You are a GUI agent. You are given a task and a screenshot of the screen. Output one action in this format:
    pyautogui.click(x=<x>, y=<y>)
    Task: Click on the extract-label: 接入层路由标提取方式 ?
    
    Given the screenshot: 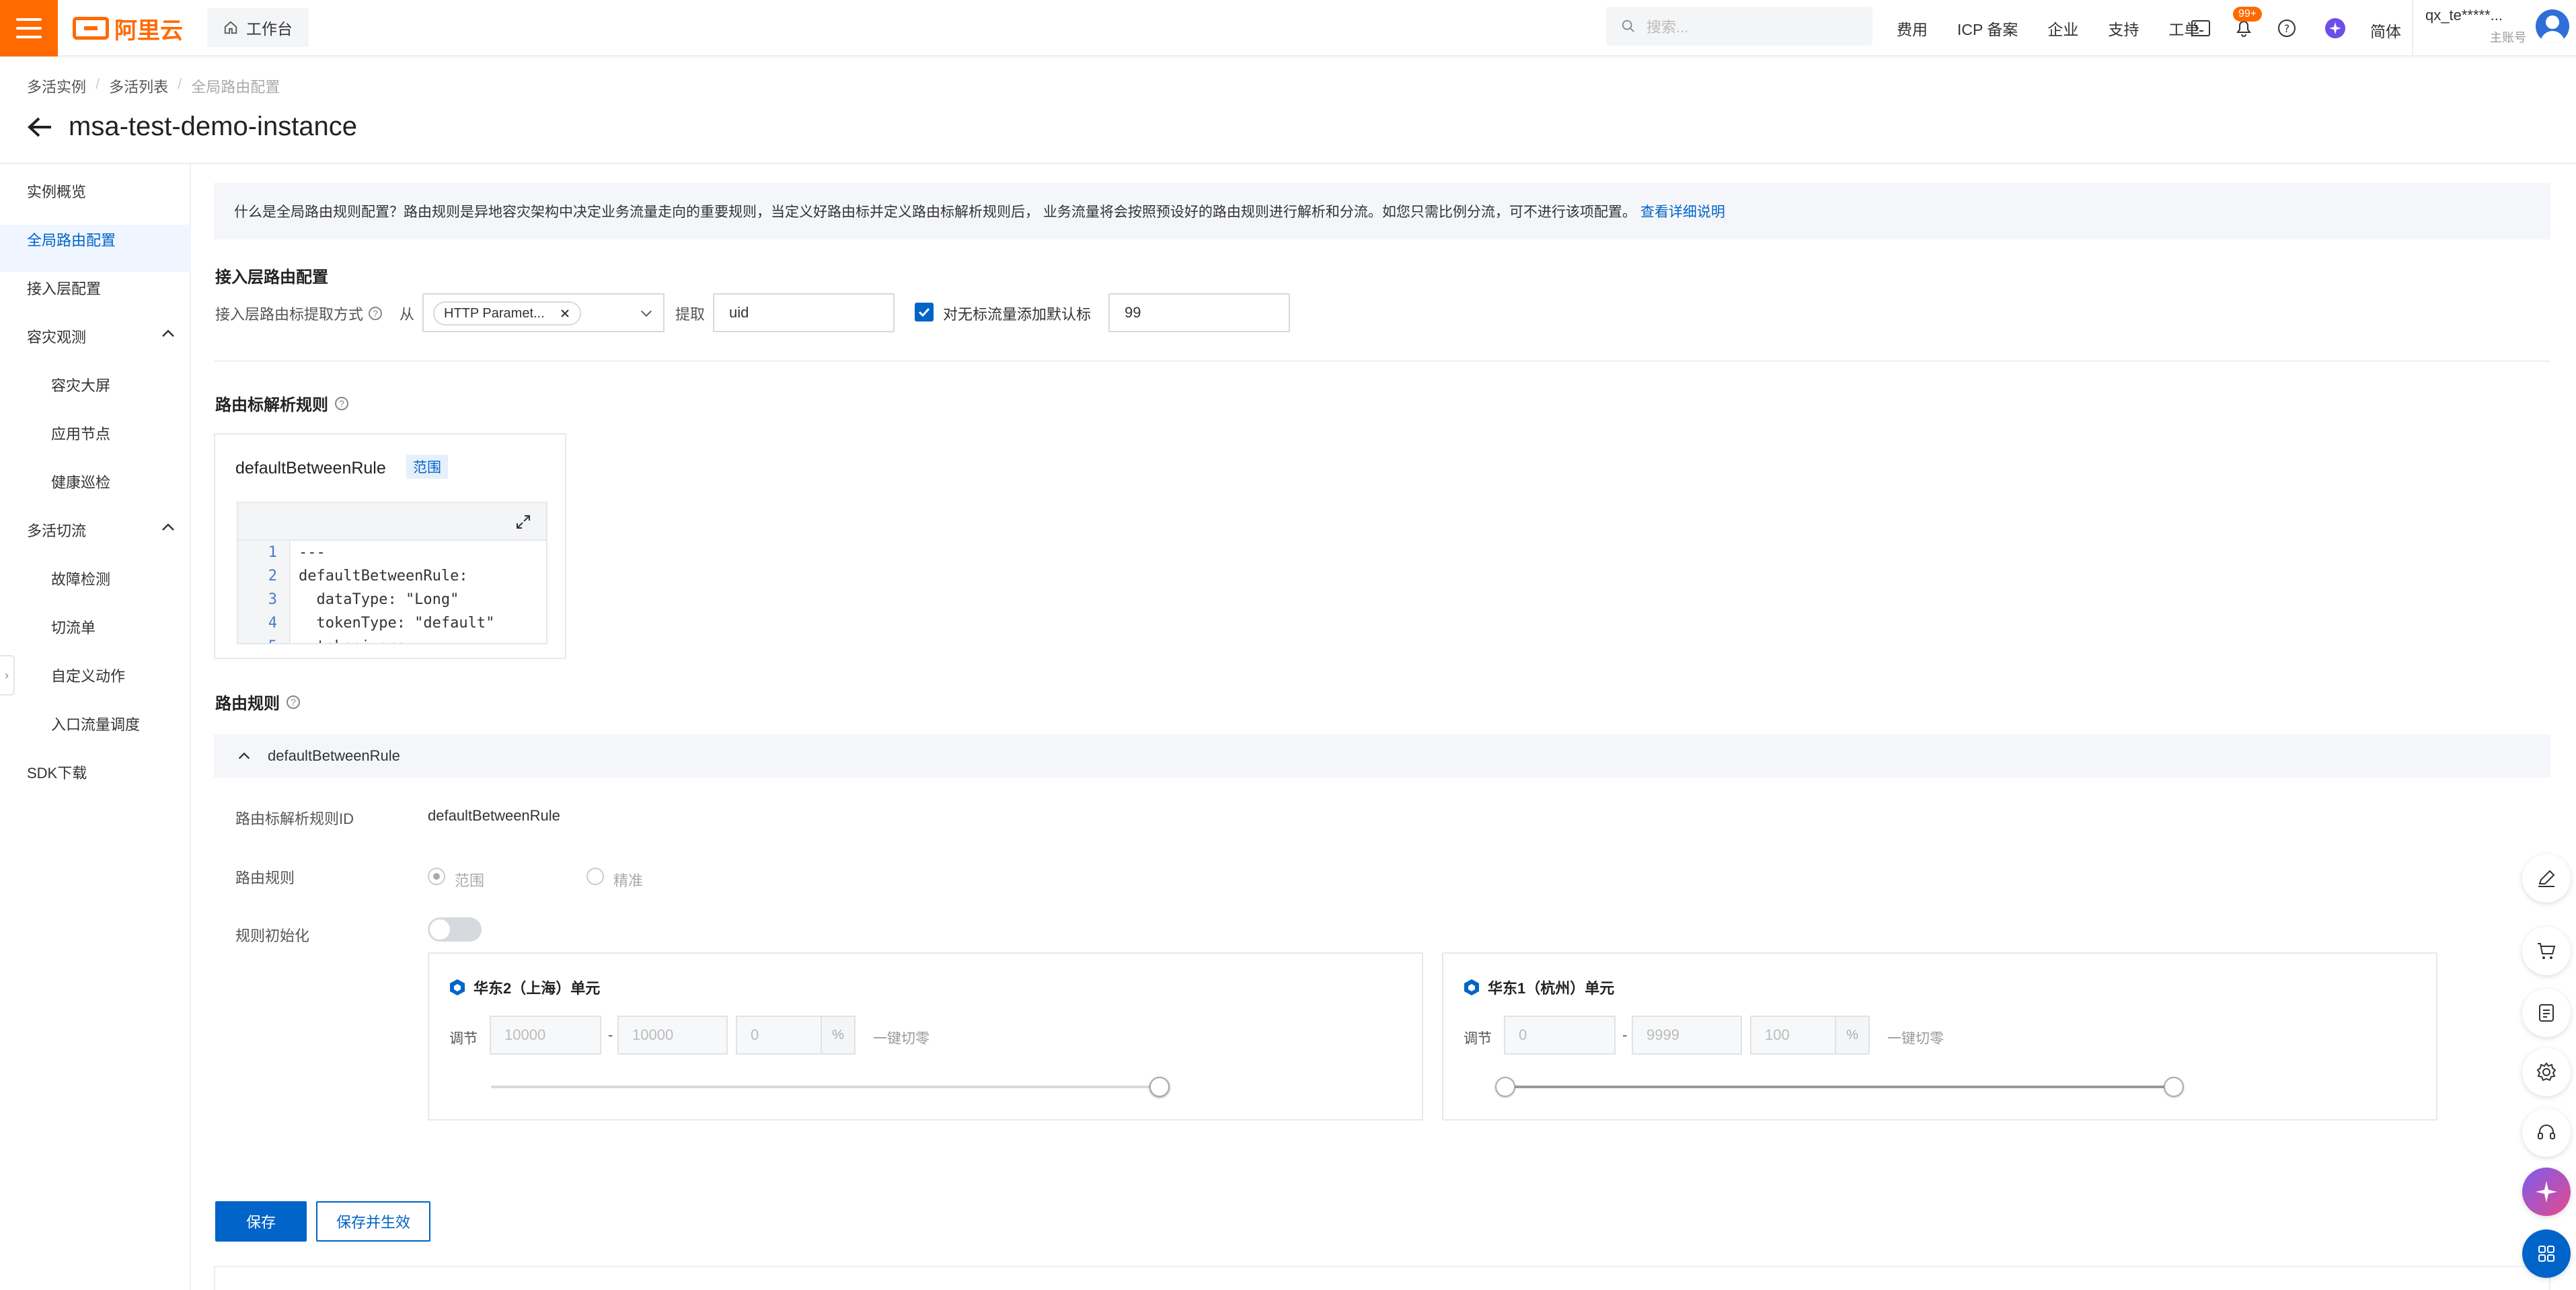 What is the action you would take?
    pyautogui.click(x=299, y=313)
    